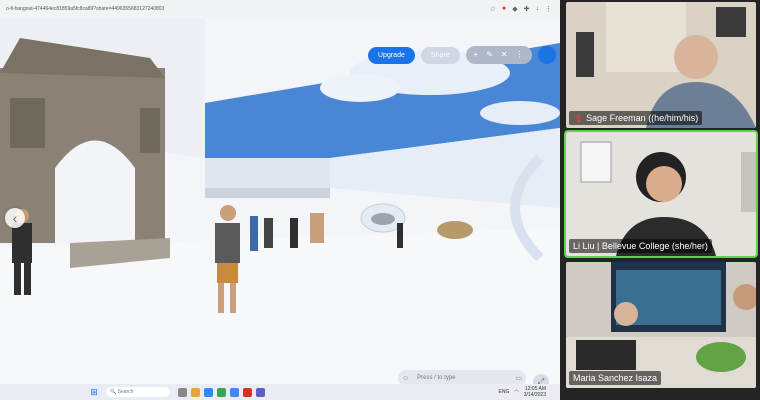  Describe the element at coordinates (642, 118) in the screenshot. I see `participant-name: Sage Freeman ((he/him/his)` at that location.